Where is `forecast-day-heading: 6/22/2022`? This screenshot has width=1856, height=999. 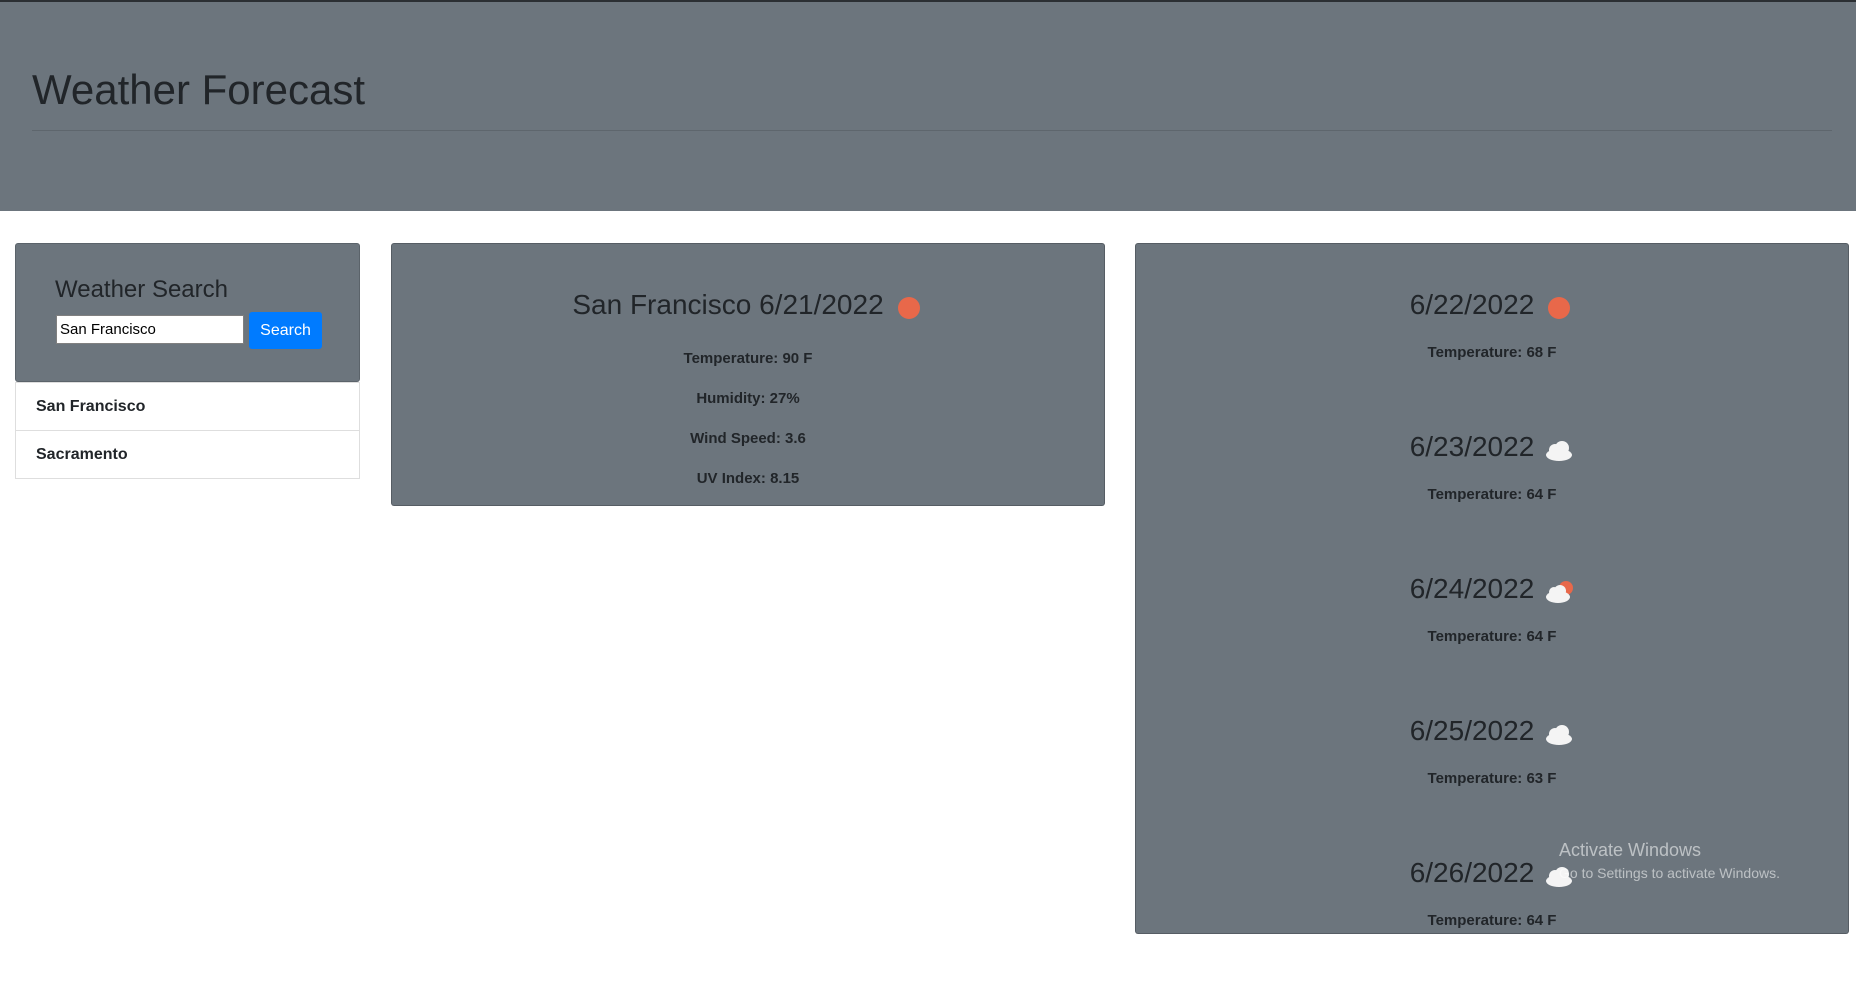 forecast-day-heading: 6/22/2022 is located at coordinates (1492, 305).